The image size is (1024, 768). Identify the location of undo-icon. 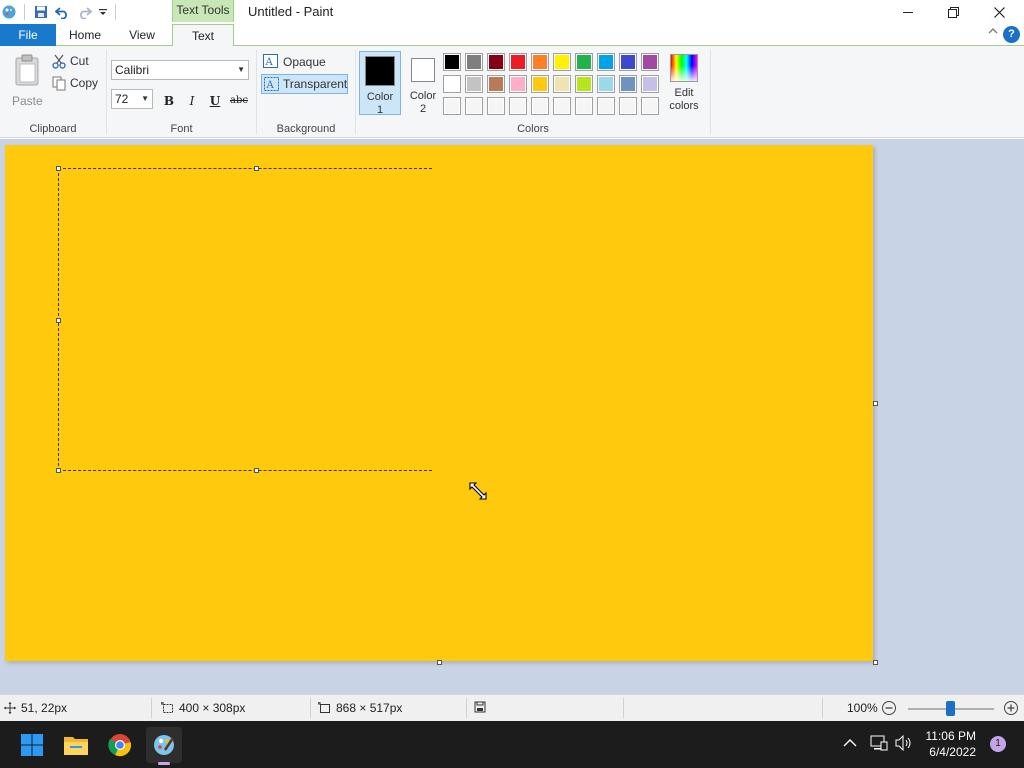
(62, 12).